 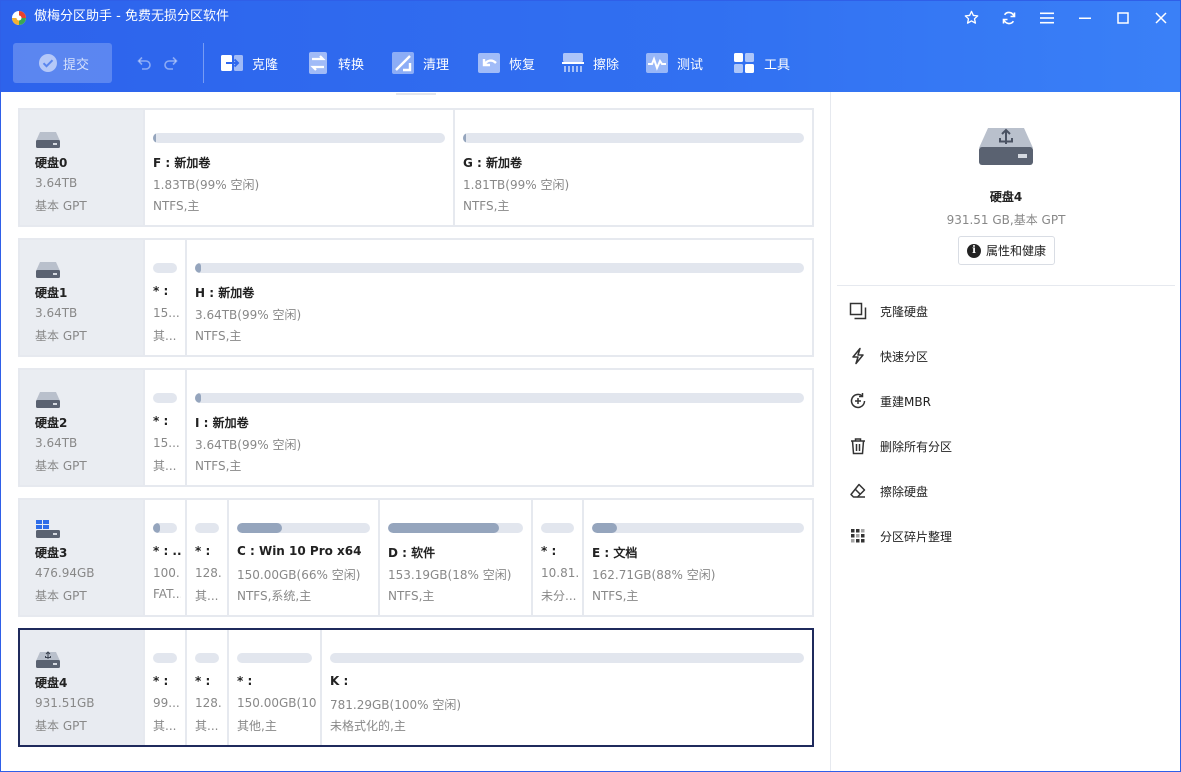 What do you see at coordinates (273, 687) in the screenshot?
I see `partition-block: * : 150.00GB(10... 其他,主` at bounding box center [273, 687].